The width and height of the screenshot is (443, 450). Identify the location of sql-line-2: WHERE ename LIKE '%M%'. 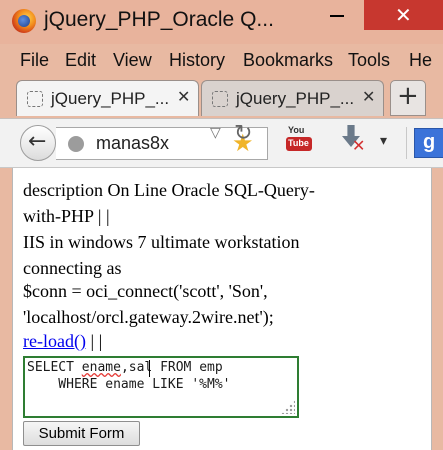
(129, 384).